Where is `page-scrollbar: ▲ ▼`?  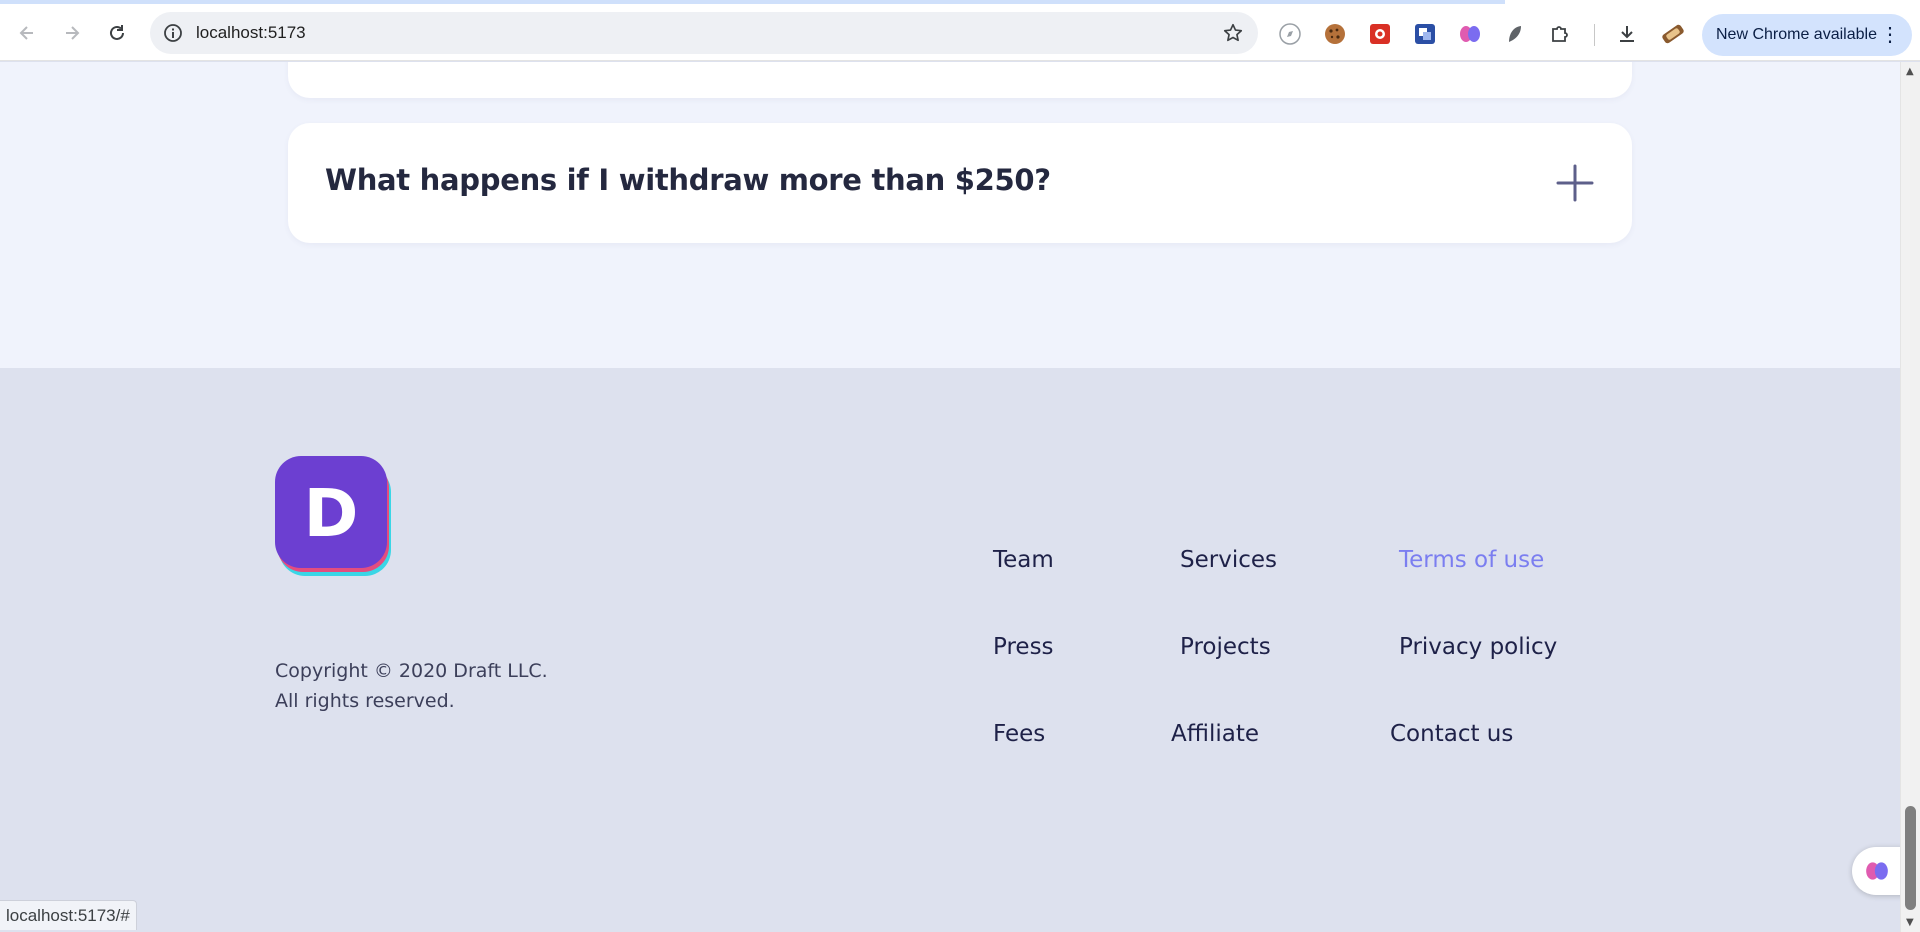 page-scrollbar: ▲ ▼ is located at coordinates (1910, 497).